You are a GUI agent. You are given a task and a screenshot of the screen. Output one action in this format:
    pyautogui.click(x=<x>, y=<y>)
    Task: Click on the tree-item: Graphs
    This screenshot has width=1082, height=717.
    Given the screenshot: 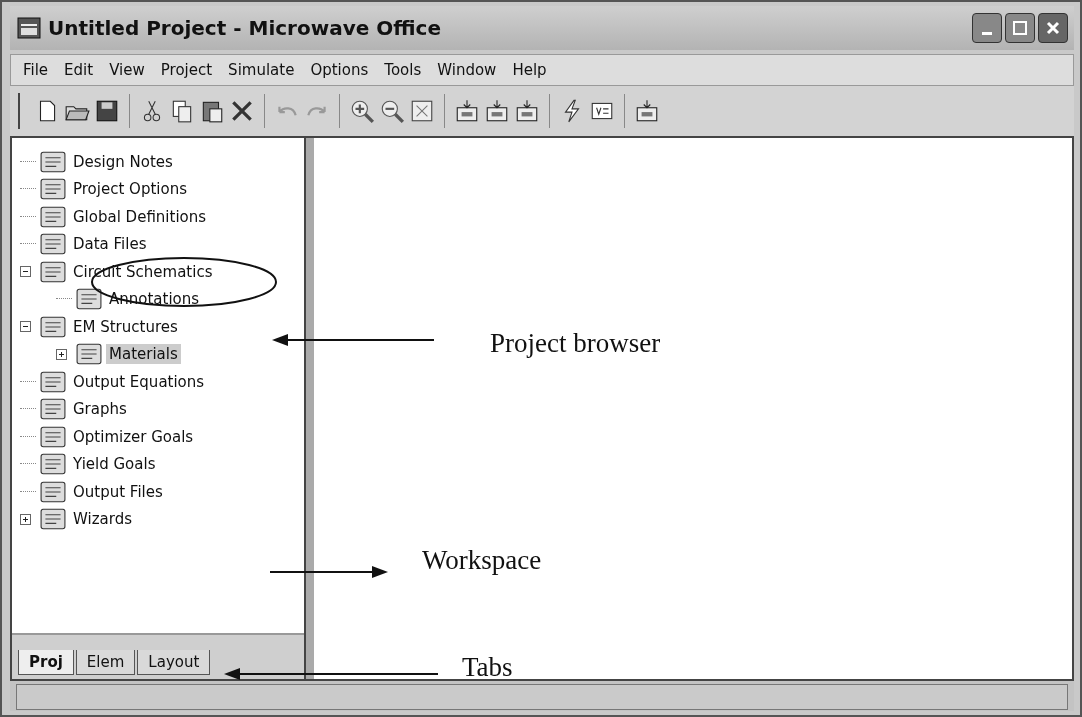 What is the action you would take?
    pyautogui.click(x=100, y=409)
    